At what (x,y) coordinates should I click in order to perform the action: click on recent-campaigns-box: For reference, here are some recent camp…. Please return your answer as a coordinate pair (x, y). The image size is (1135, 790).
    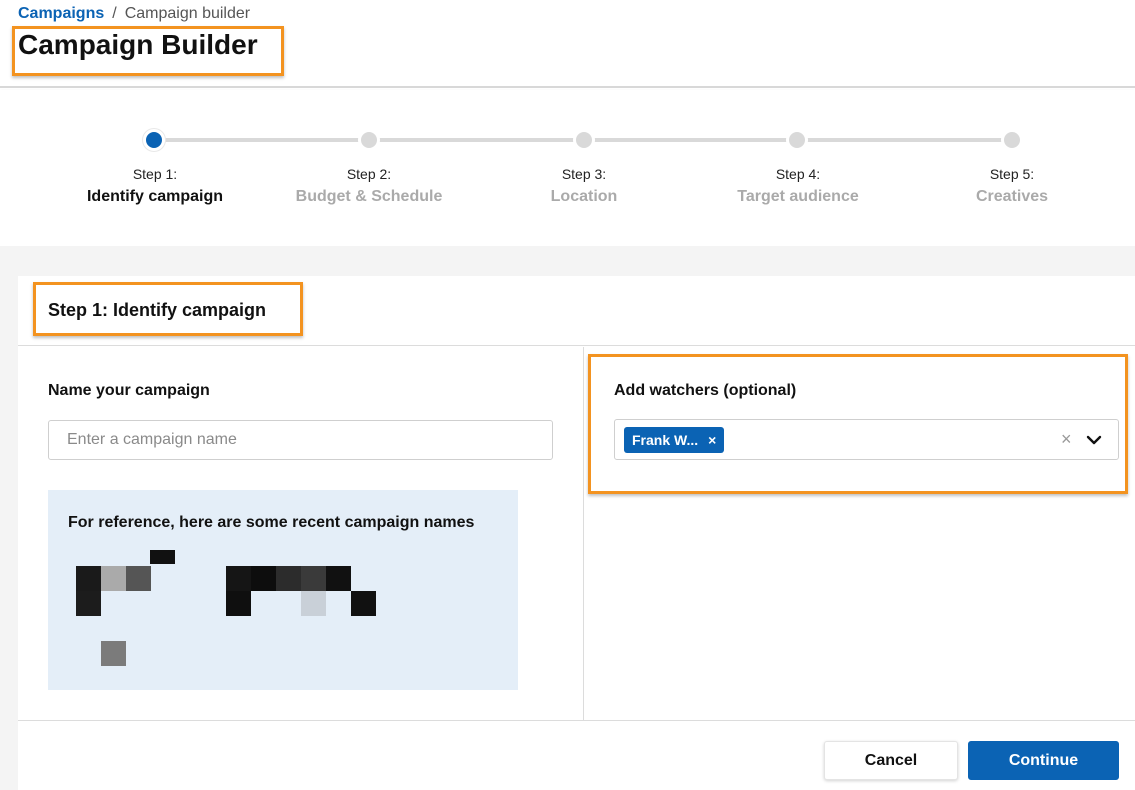
    Looking at the image, I should click on (283, 590).